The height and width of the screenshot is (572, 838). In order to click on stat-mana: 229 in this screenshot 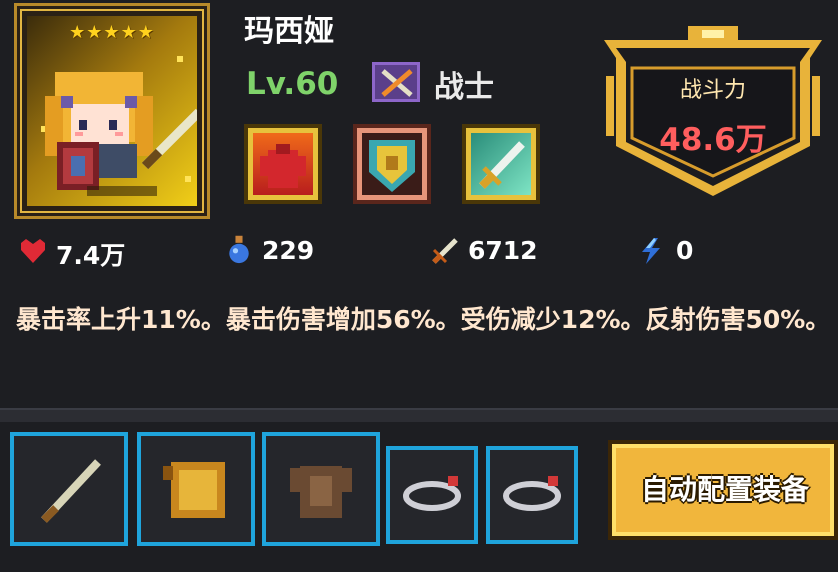, I will do `click(288, 250)`.